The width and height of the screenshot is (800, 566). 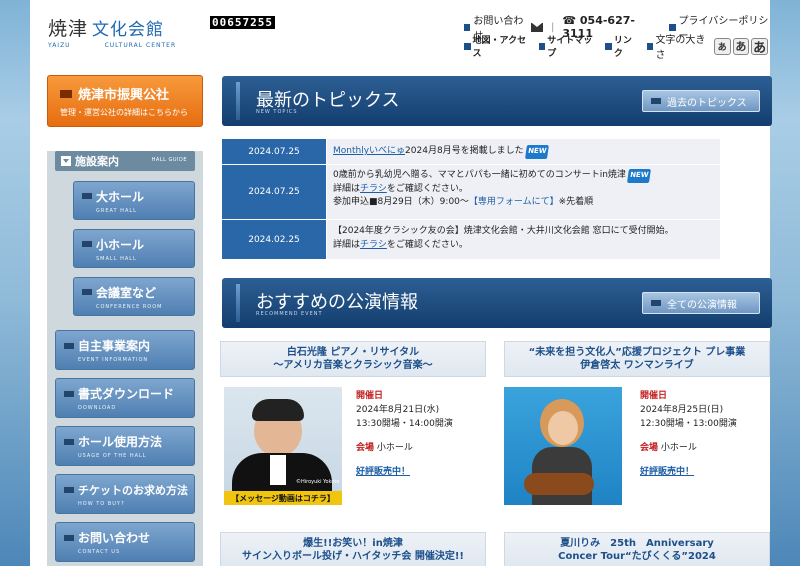 I want to click on sidebar-item-event-info: 自主事業案内 EVENT INFORMATION, so click(x=125, y=350).